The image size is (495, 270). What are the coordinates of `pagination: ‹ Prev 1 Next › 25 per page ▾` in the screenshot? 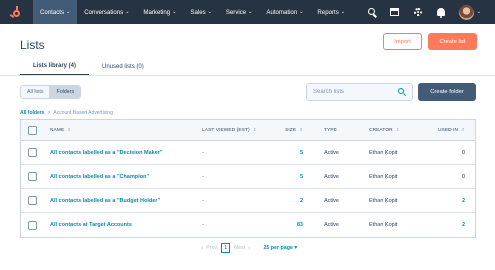 It's located at (247, 248).